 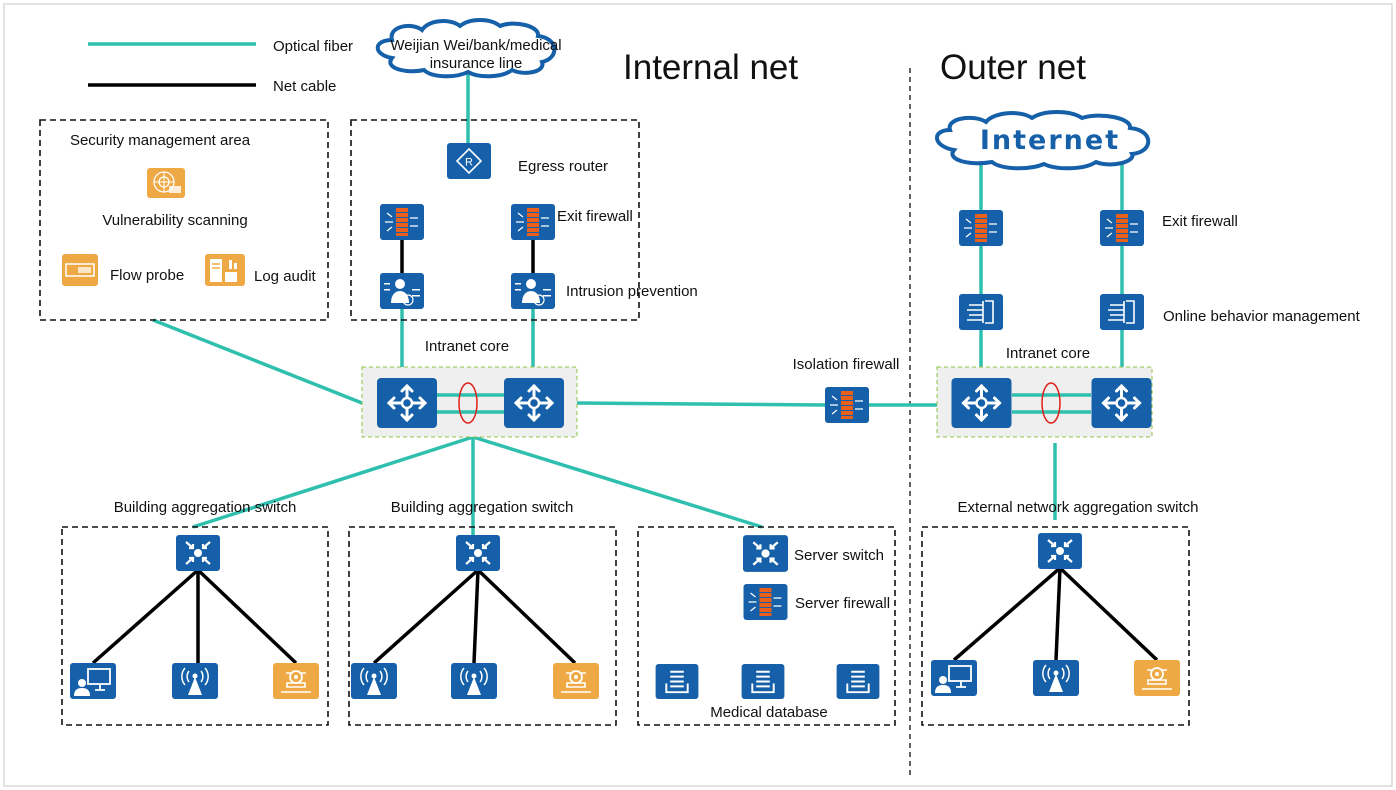 I want to click on private-line-cloud: Weijian Wei/bank/medical insurance line, so click(x=468, y=48).